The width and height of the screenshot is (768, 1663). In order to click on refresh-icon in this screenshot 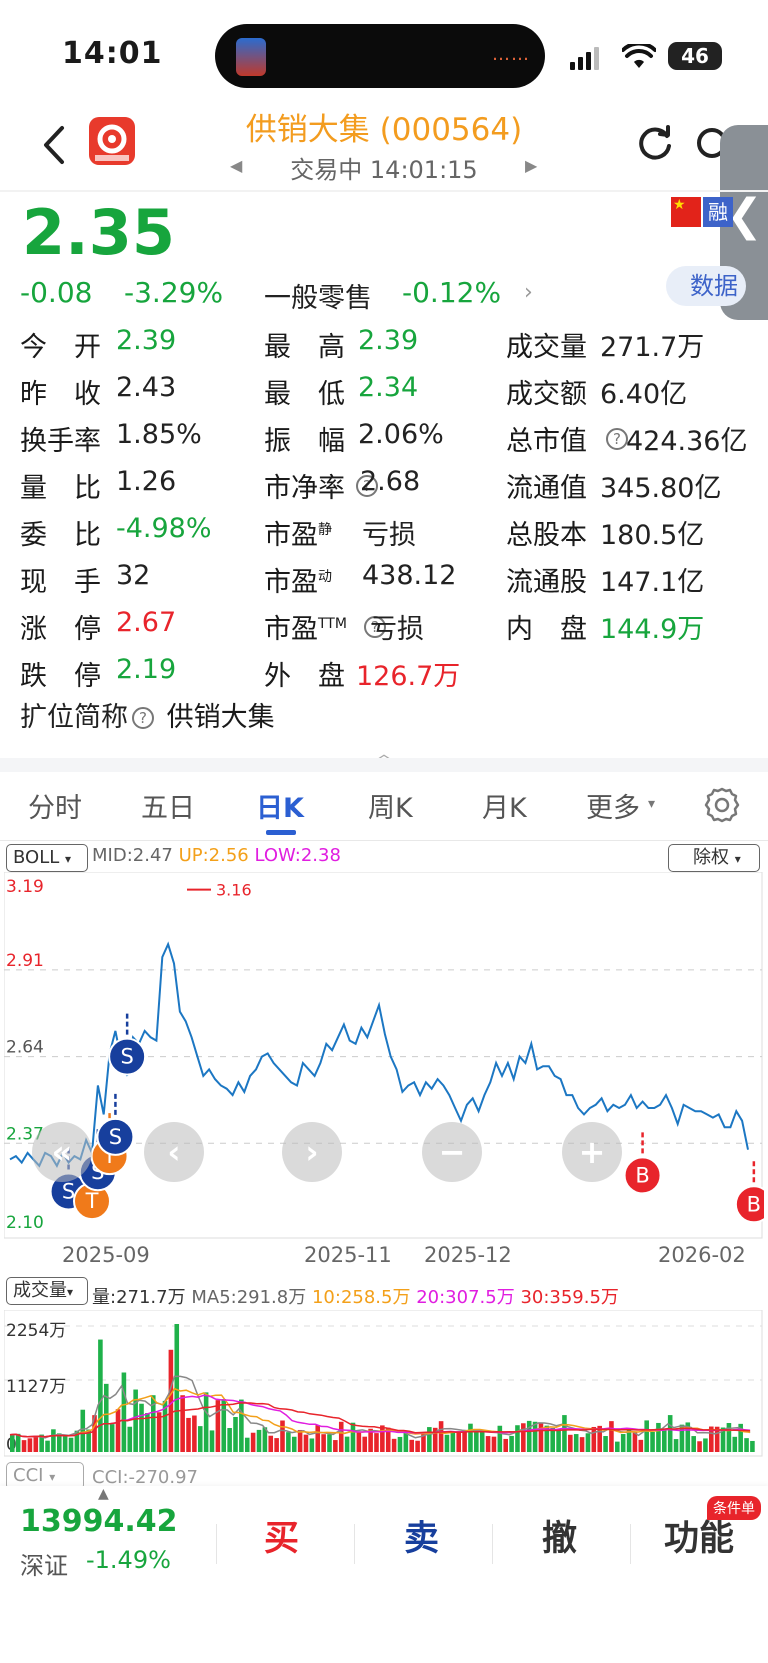, I will do `click(655, 143)`.